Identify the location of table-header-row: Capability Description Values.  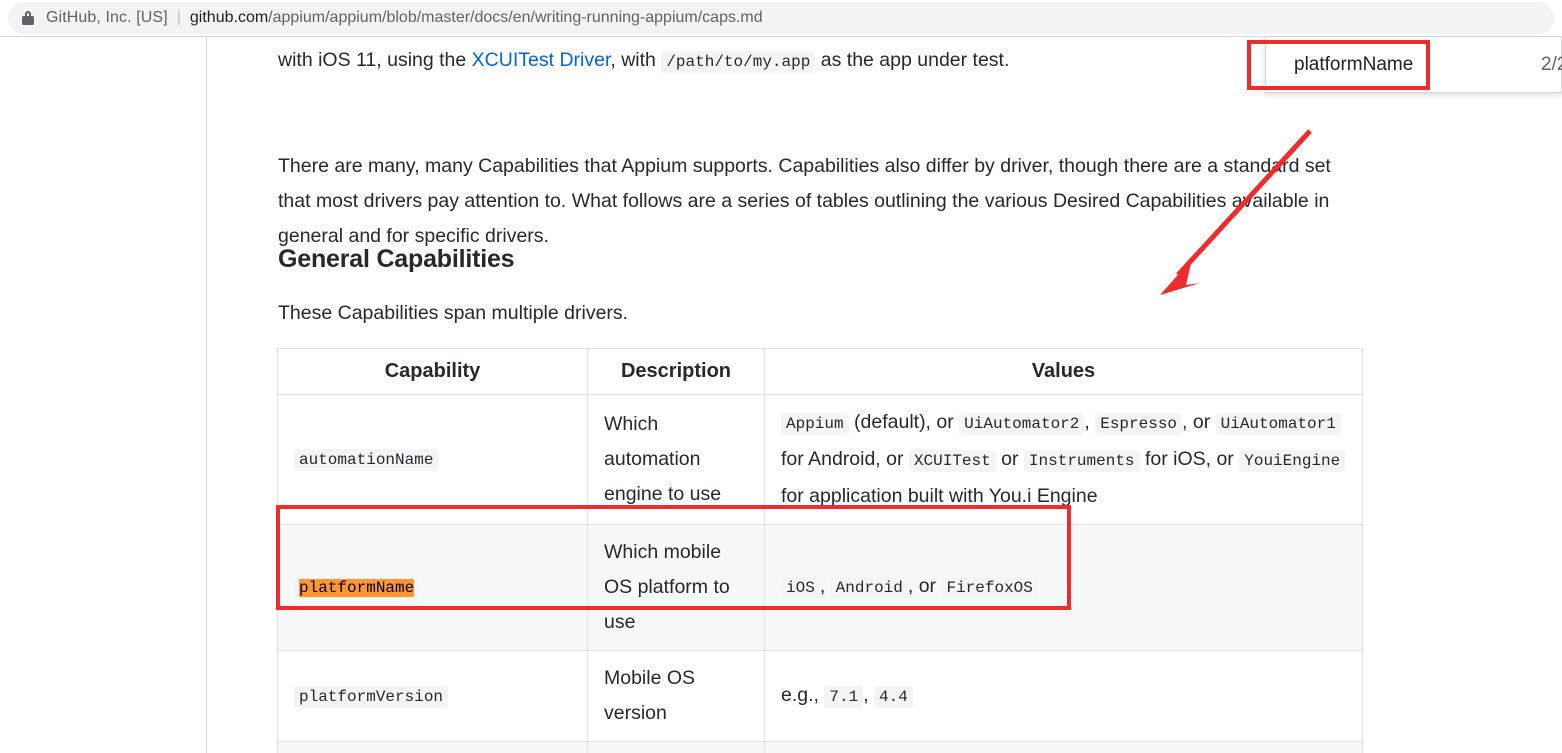
(820, 371).